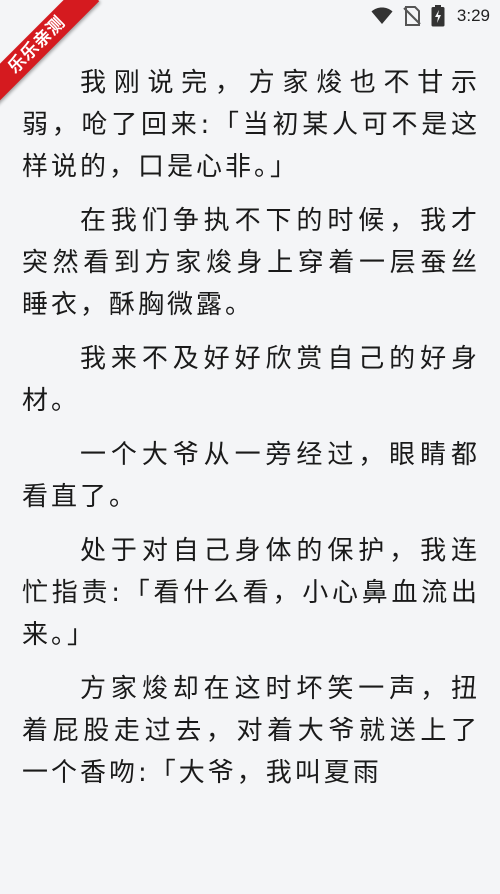 This screenshot has width=500, height=894. Describe the element at coordinates (251, 593) in the screenshot. I see `paragraph: 处于对自己身体的保护，我连忙指责:「看什么看，小心鼻血流出来。」` at that location.